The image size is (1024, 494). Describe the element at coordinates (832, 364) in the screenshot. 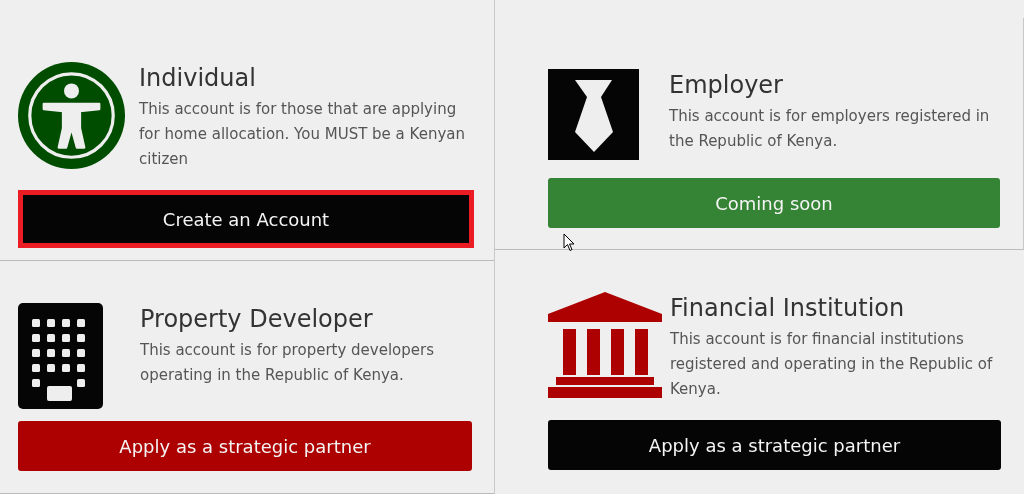

I see `card-description: This account is for financial institutions registered and operating in the Republic of Kenya.` at that location.